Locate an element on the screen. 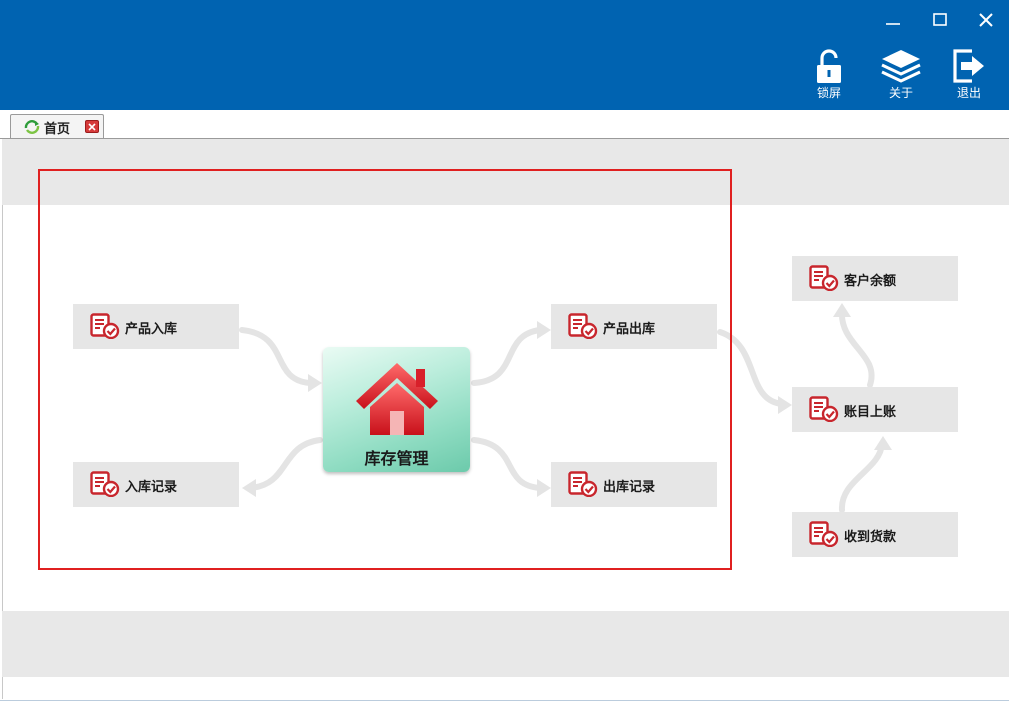  arrowhead-account is located at coordinates (785, 405).